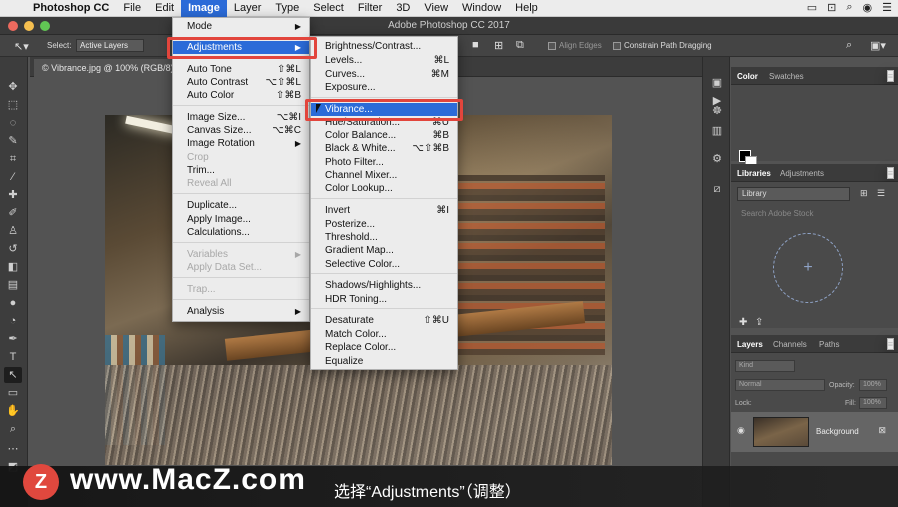 This screenshot has height=507, width=898. Describe the element at coordinates (384, 320) in the screenshot. I see `adjustments-menu-item: Desaturate ⇧⌘U` at that location.